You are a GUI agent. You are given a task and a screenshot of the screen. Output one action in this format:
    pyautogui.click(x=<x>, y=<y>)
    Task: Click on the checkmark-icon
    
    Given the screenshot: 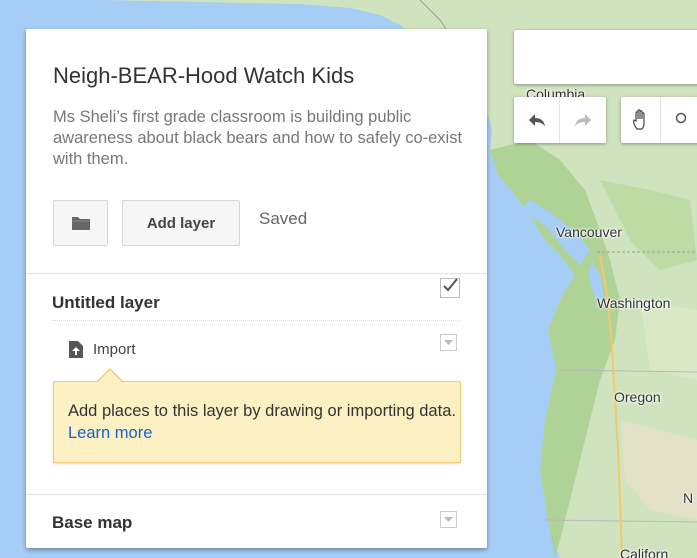 What is the action you would take?
    pyautogui.click(x=450, y=285)
    